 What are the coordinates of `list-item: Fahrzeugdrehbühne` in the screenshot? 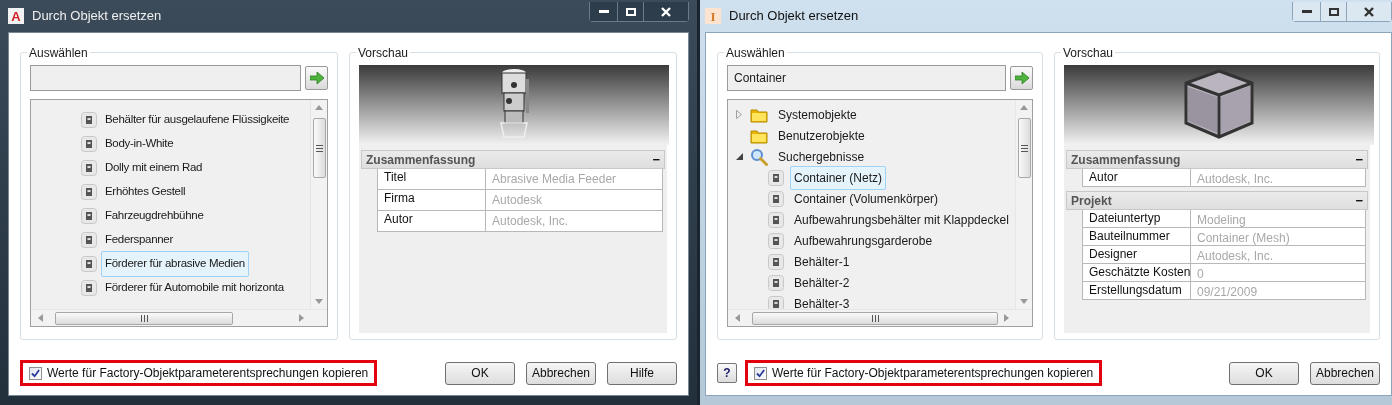 It's located at (154, 216).